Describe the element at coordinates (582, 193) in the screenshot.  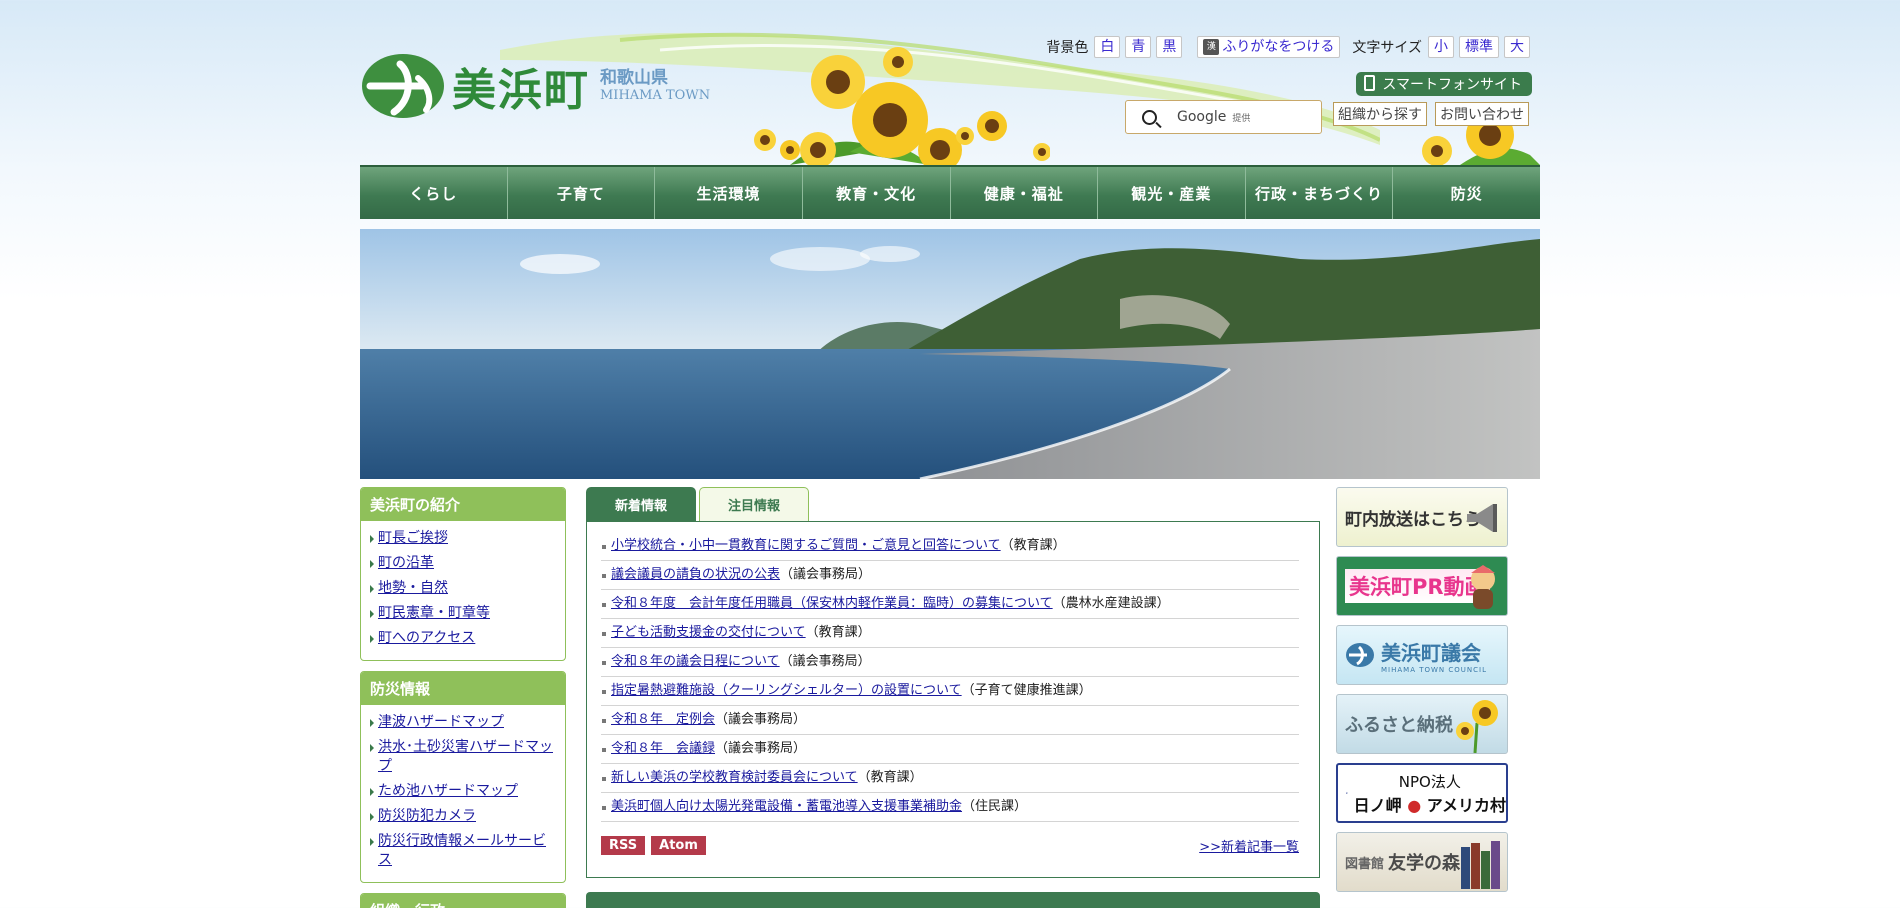
I see `nav-kosodate: 子育て` at that location.